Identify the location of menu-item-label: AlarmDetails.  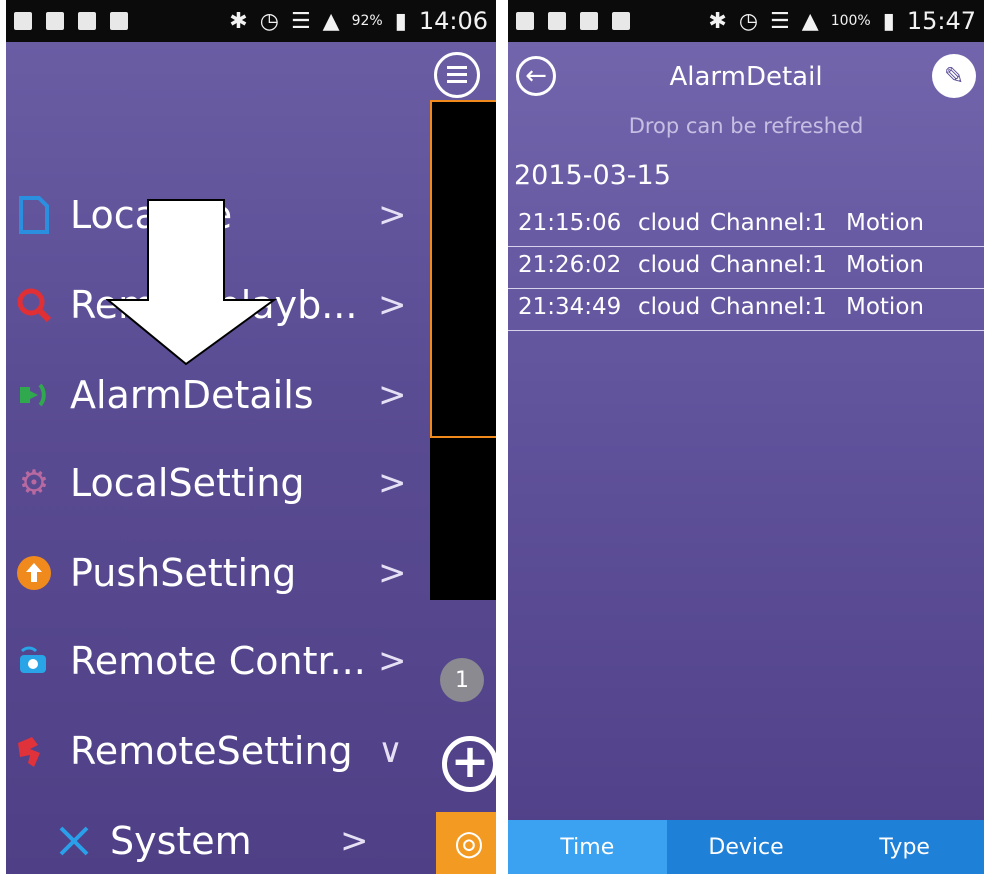
(192, 395).